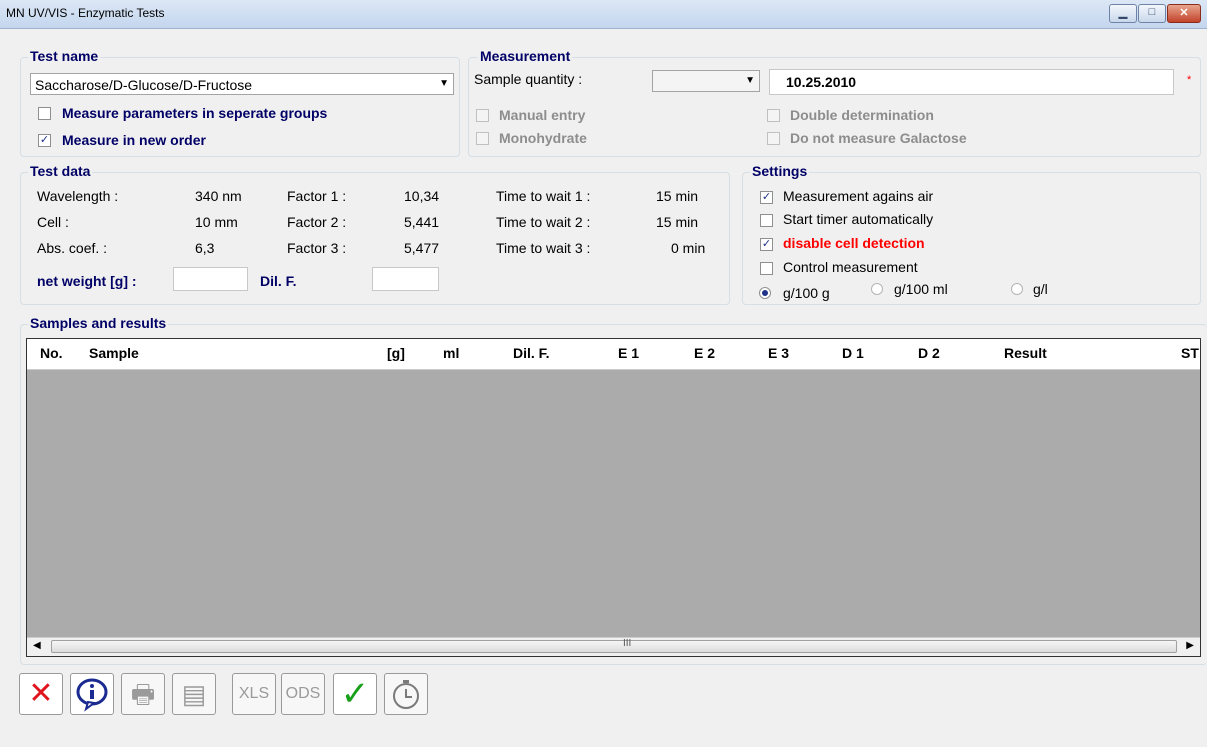 The height and width of the screenshot is (747, 1207). I want to click on report-icon: ▤, so click(194, 694).